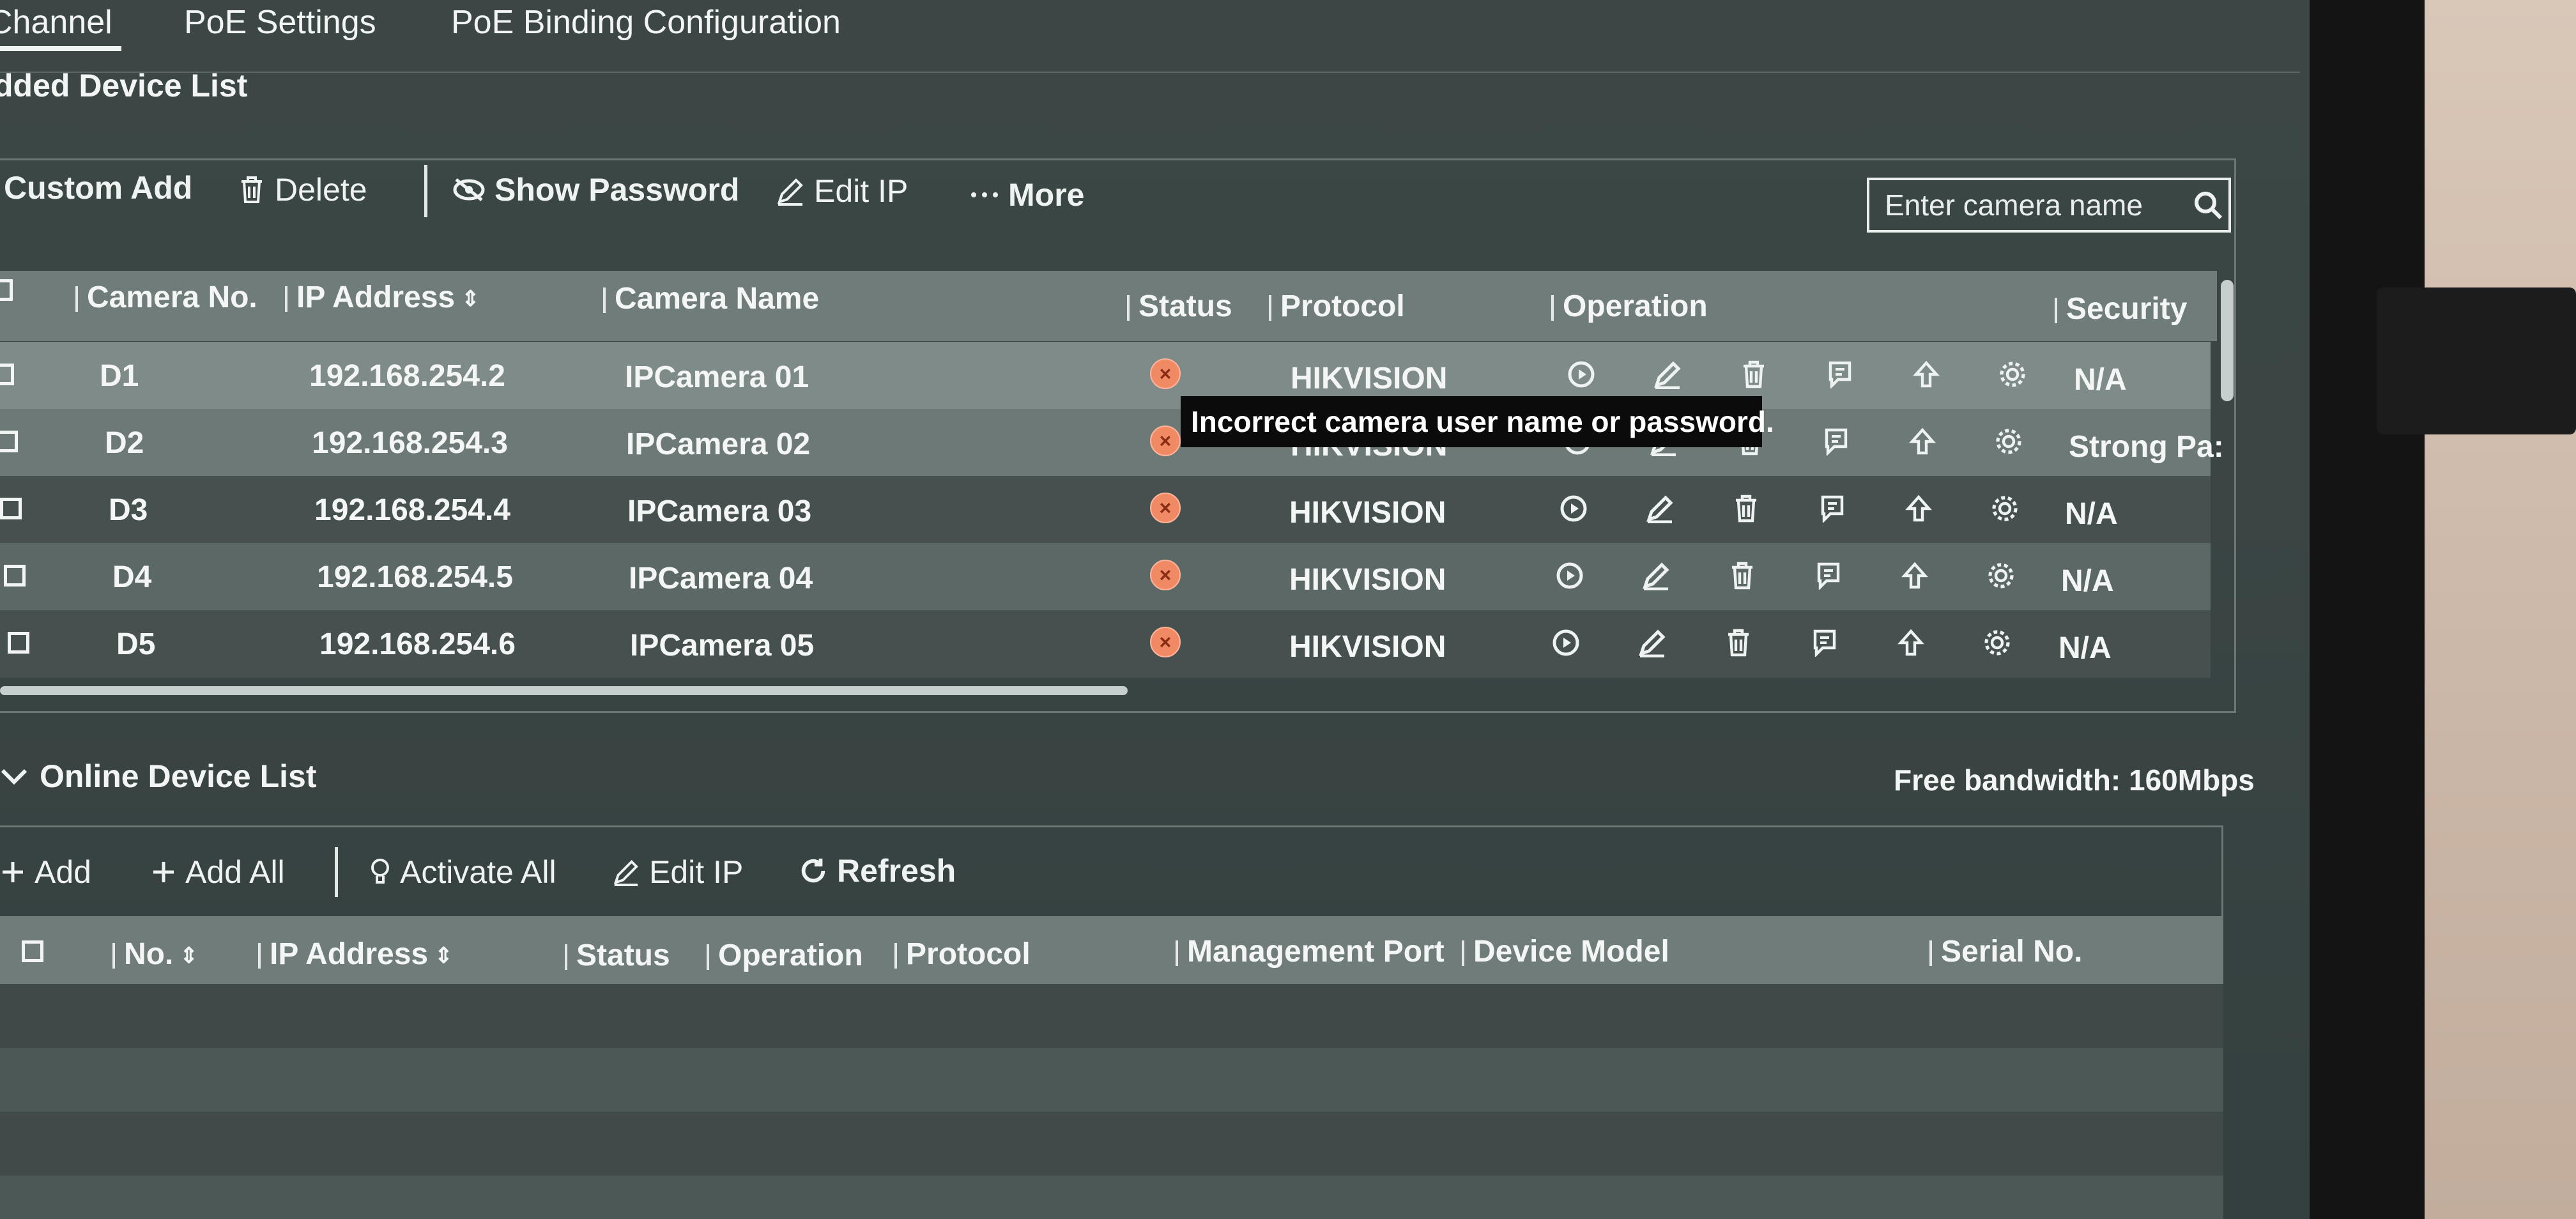 The image size is (2576, 1219). What do you see at coordinates (1179, 306) in the screenshot?
I see `col-status: Status` at bounding box center [1179, 306].